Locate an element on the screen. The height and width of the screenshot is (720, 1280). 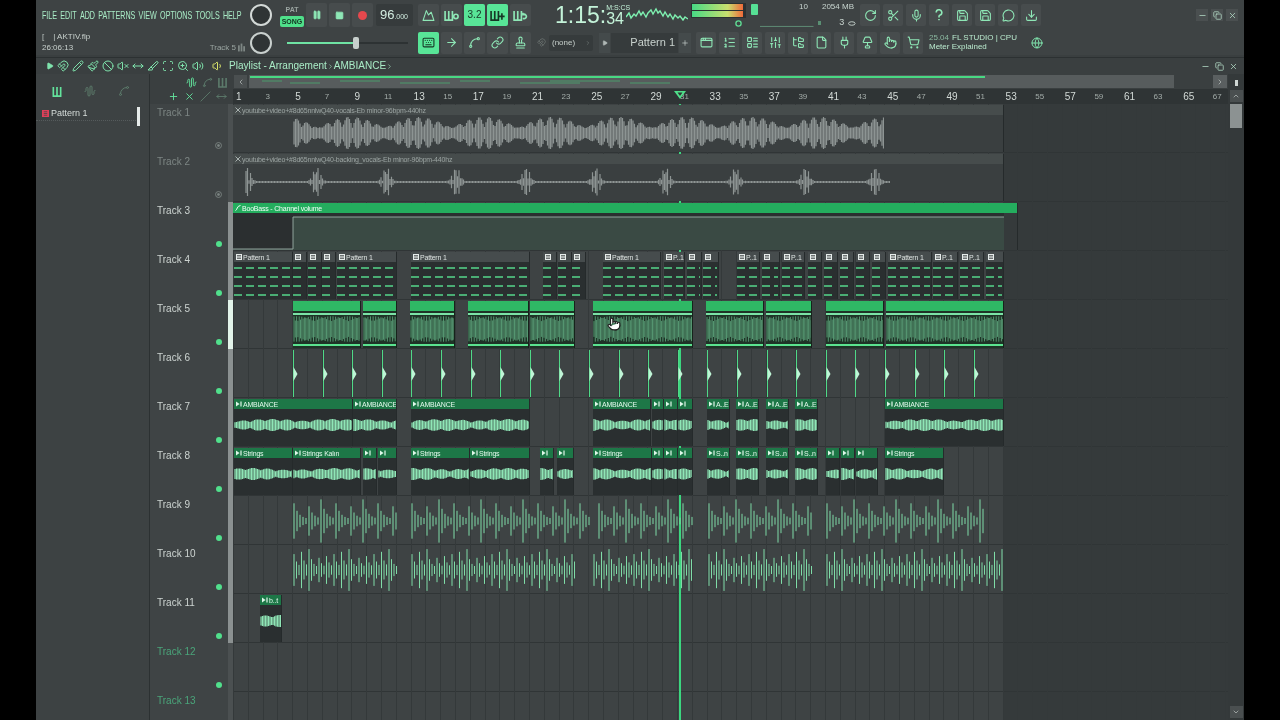
magnet-icon is located at coordinates (63, 66).